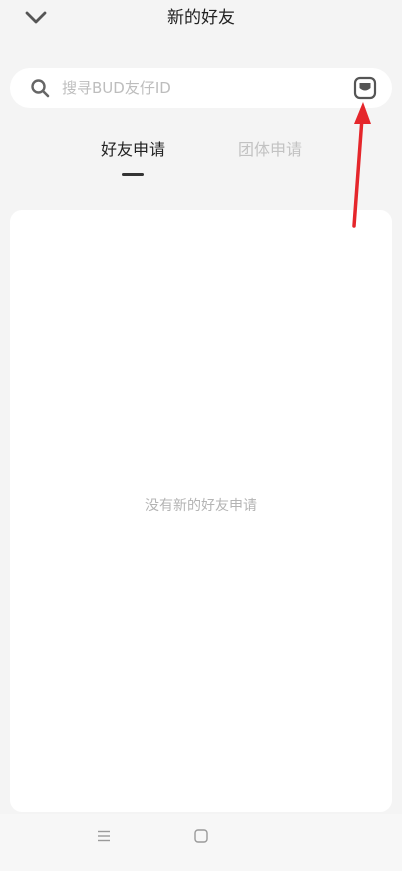  Describe the element at coordinates (201, 836) in the screenshot. I see `home-icon` at that location.